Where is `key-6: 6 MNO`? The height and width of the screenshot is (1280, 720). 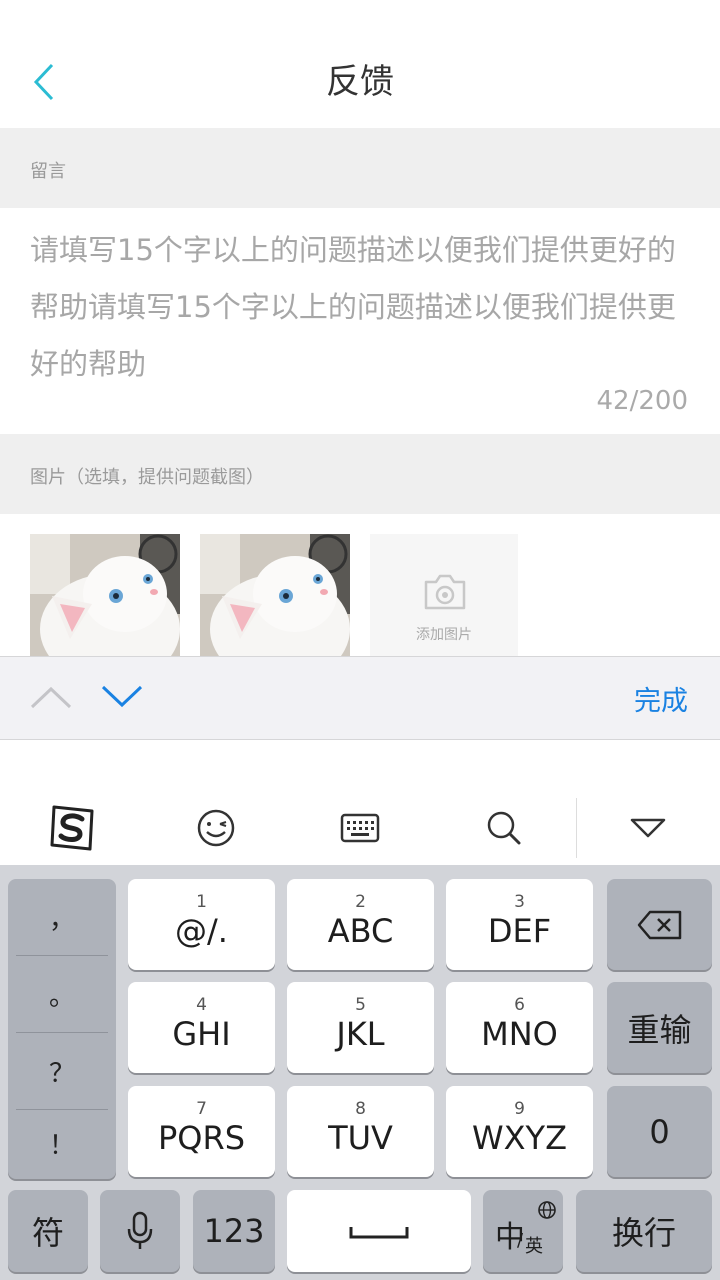 key-6: 6 MNO is located at coordinates (519, 1027).